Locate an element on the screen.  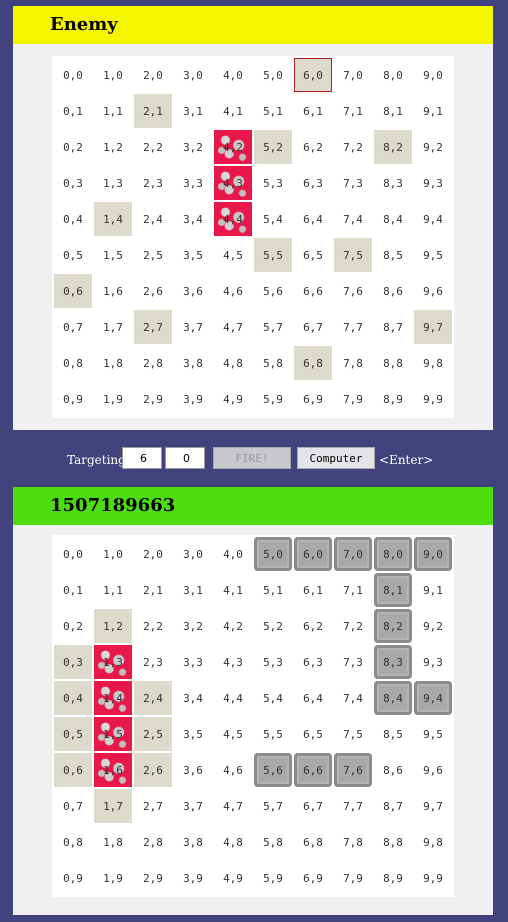
enemy-cell-4-5: 4,5 is located at coordinates (233, 255).